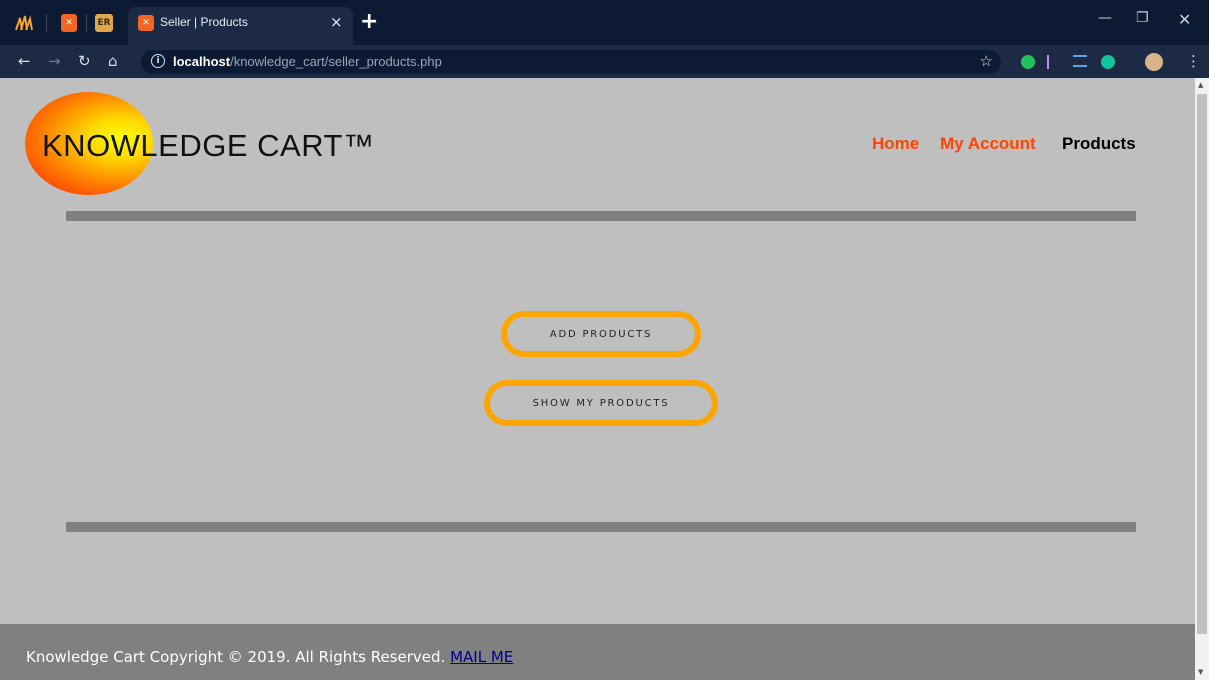 This screenshot has height=680, width=1209. Describe the element at coordinates (158, 61) in the screenshot. I see `info-icon: i` at that location.